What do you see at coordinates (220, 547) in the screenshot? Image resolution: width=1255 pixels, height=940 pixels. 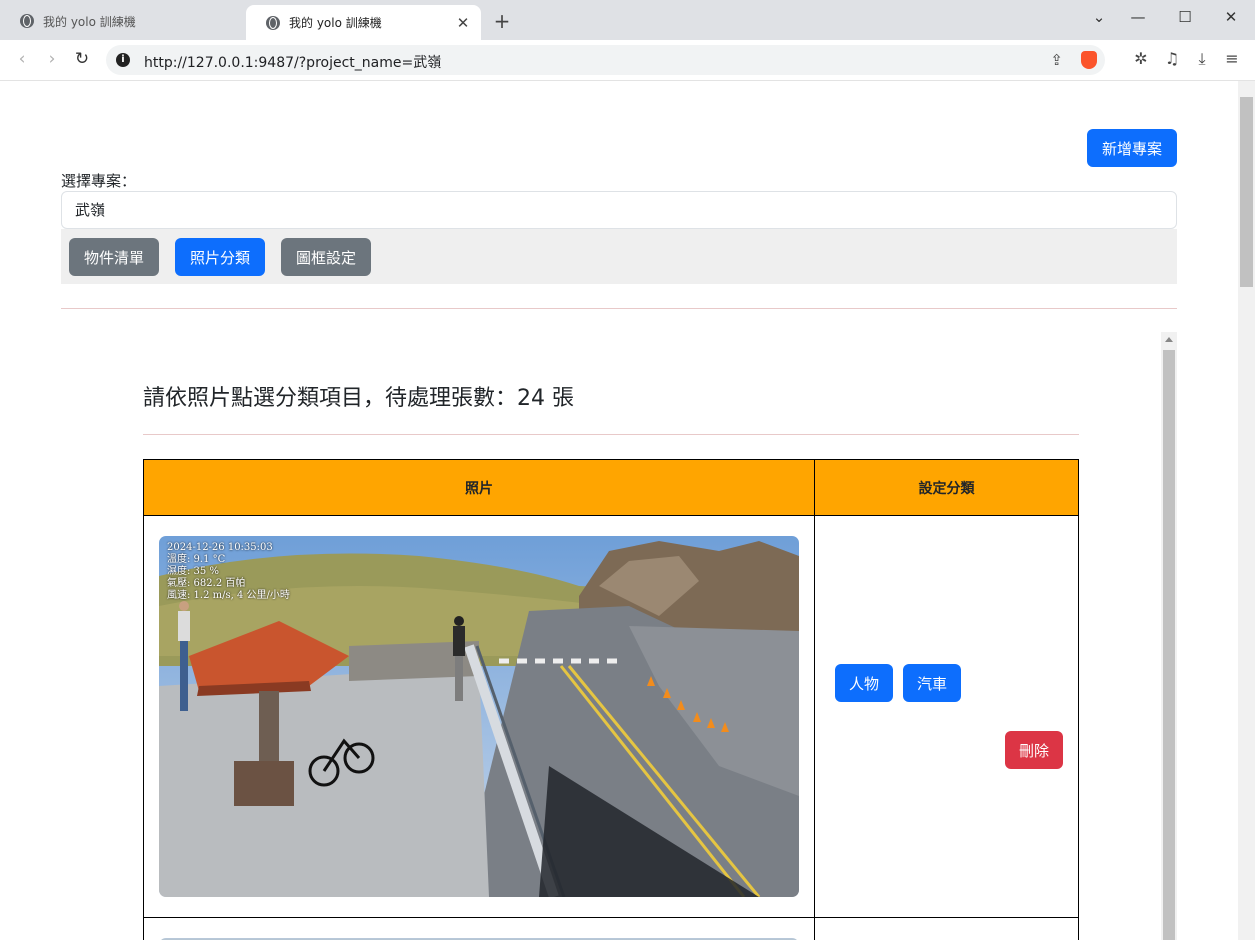 I see `photo-timestamp: 2024-12-26 10:35:03` at bounding box center [220, 547].